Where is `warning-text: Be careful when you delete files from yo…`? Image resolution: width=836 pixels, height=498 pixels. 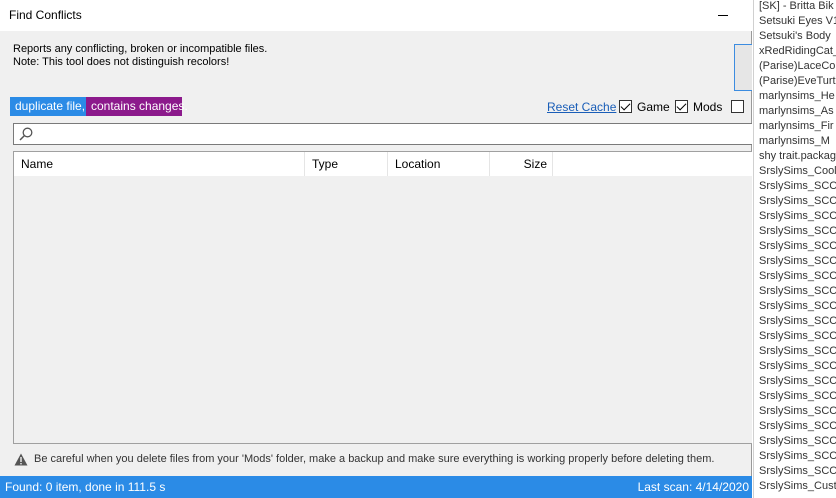
warning-text: Be careful when you delete files from yo… is located at coordinates (374, 459).